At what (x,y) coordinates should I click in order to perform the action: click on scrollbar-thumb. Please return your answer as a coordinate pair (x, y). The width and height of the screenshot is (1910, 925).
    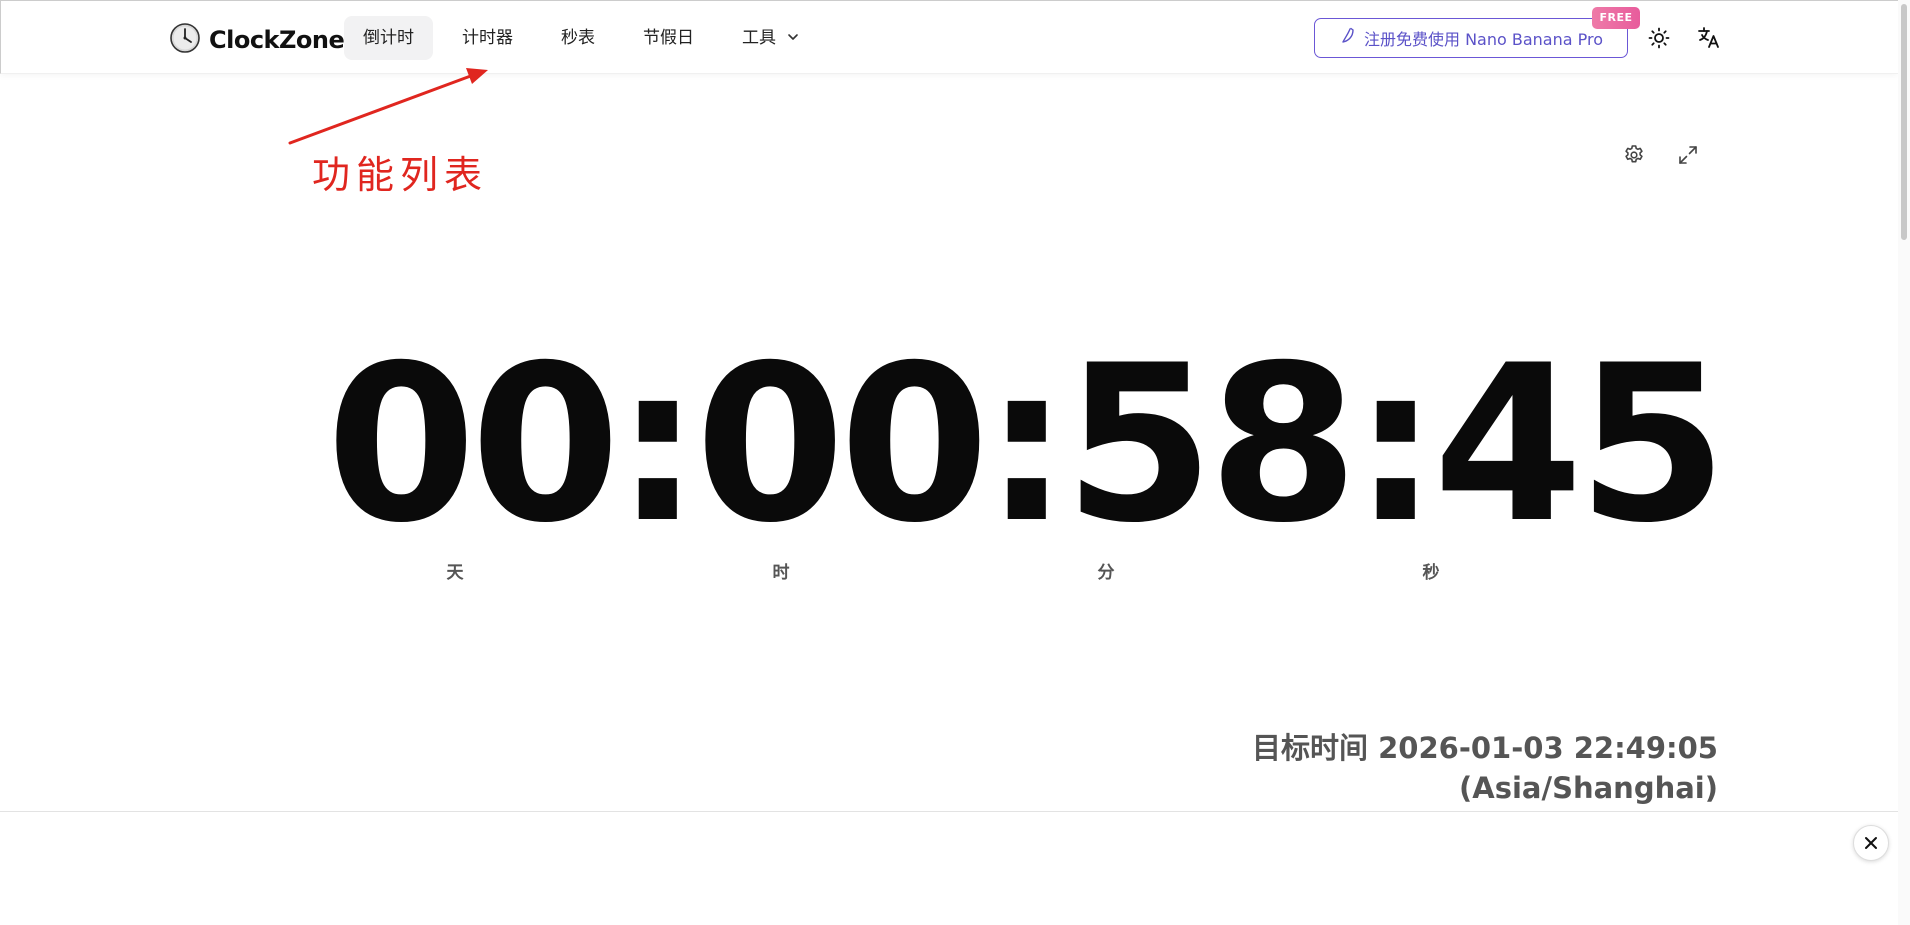
    Looking at the image, I should click on (1904, 122).